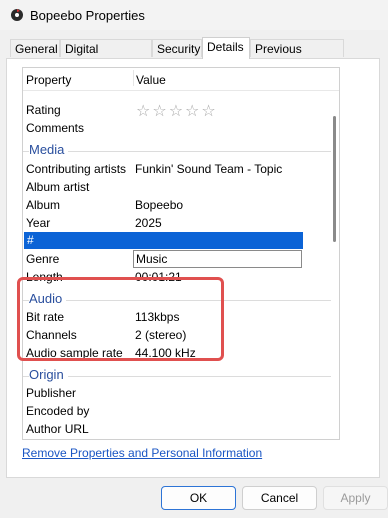  Describe the element at coordinates (226, 48) in the screenshot. I see `tab-details: Details` at that location.